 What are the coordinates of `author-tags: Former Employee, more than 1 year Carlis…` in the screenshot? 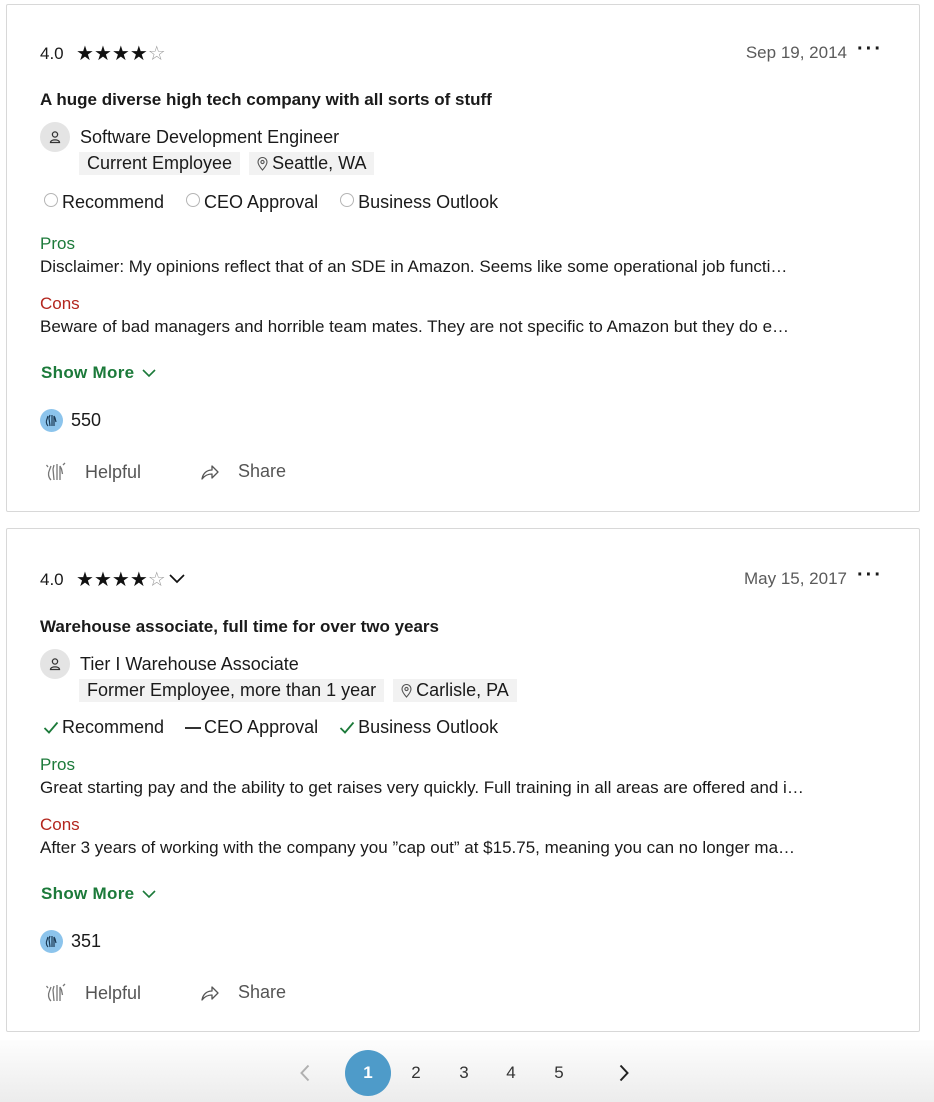 It's located at (298, 690).